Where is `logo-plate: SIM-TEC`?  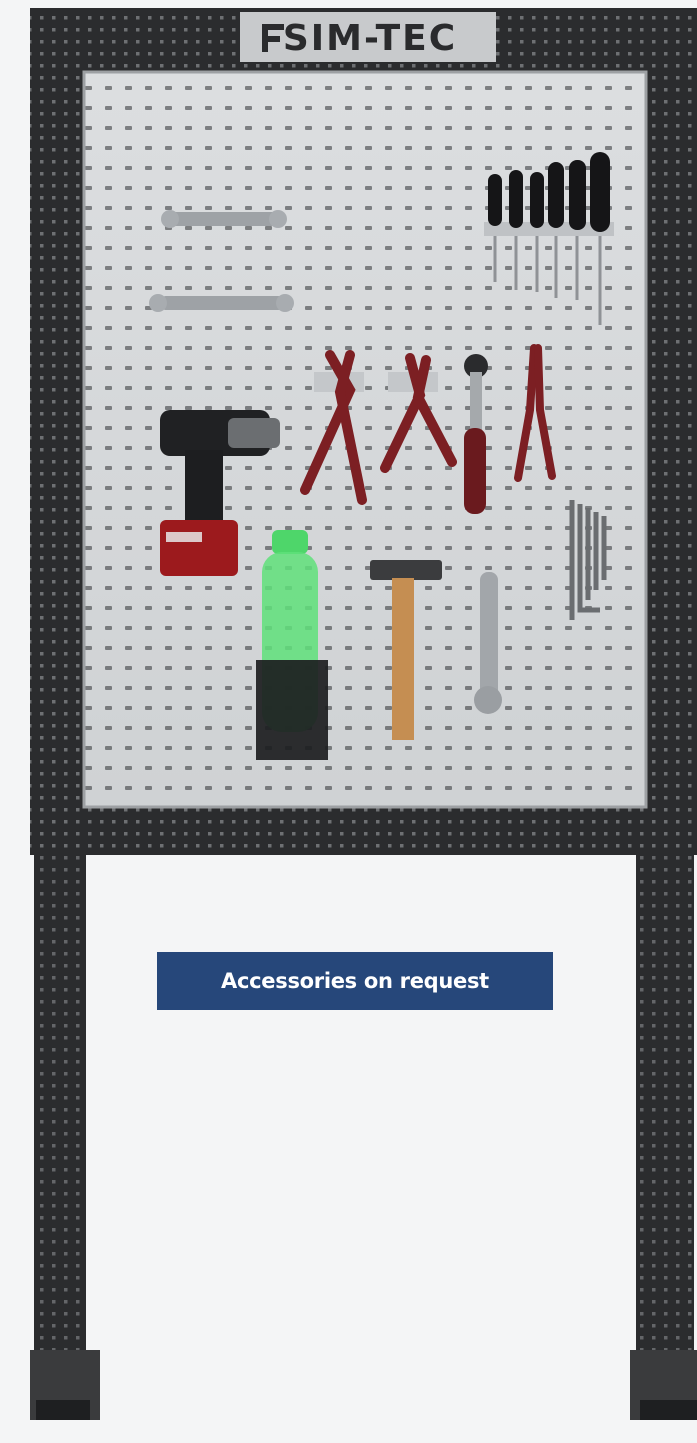 logo-plate: SIM-TEC is located at coordinates (368, 37).